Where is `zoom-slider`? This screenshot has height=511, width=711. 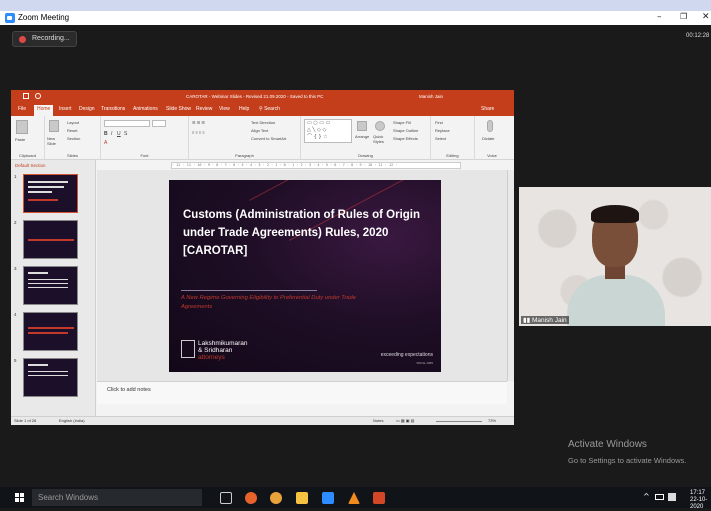
zoom-slider is located at coordinates (459, 421).